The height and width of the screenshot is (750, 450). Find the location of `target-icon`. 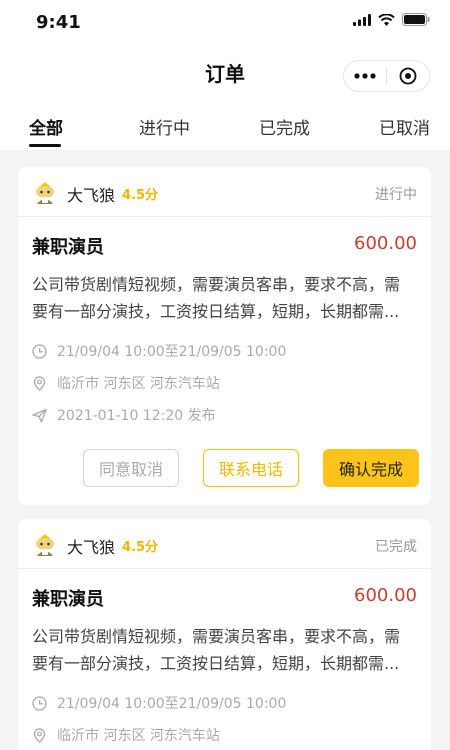

target-icon is located at coordinates (408, 76).